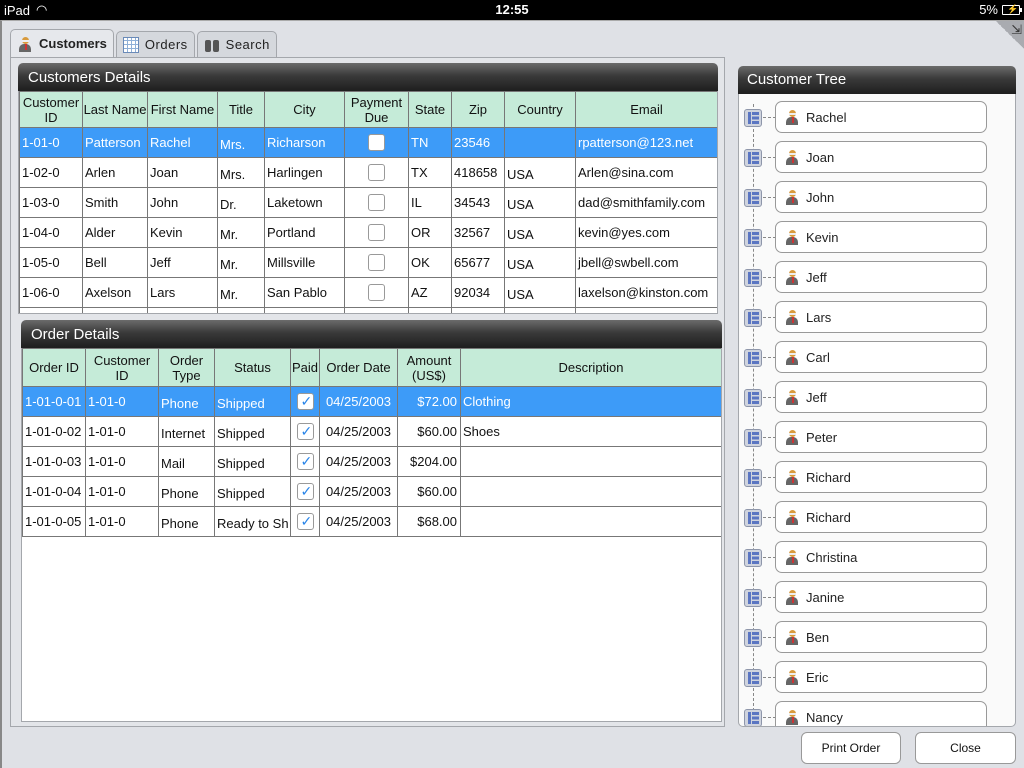 Image resolution: width=1024 pixels, height=768 pixels. What do you see at coordinates (828, 517) in the screenshot?
I see `tree-node-label: Richard` at bounding box center [828, 517].